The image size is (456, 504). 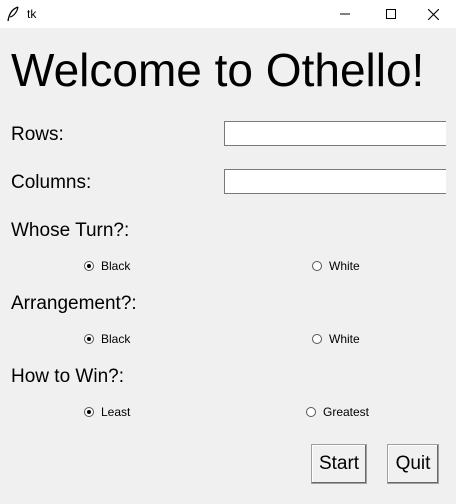 I want to click on close-icon, so click(x=433, y=14).